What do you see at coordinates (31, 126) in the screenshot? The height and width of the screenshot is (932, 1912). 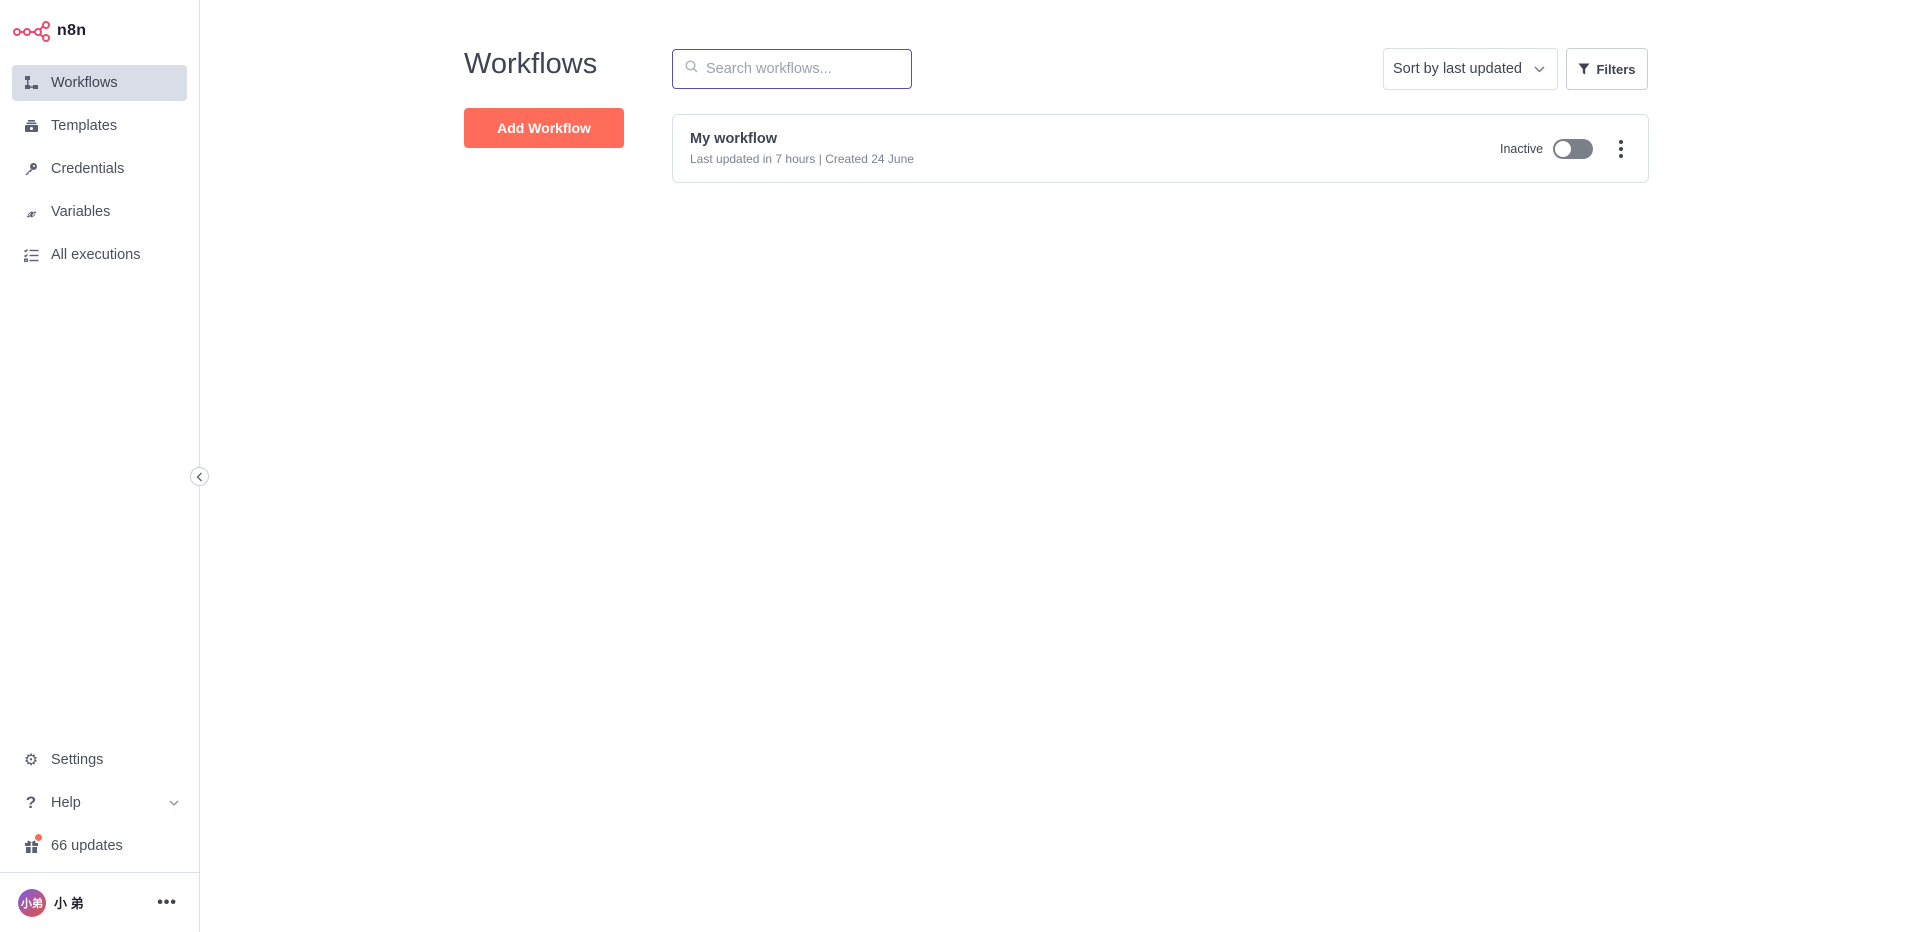 I see `templates-icon` at bounding box center [31, 126].